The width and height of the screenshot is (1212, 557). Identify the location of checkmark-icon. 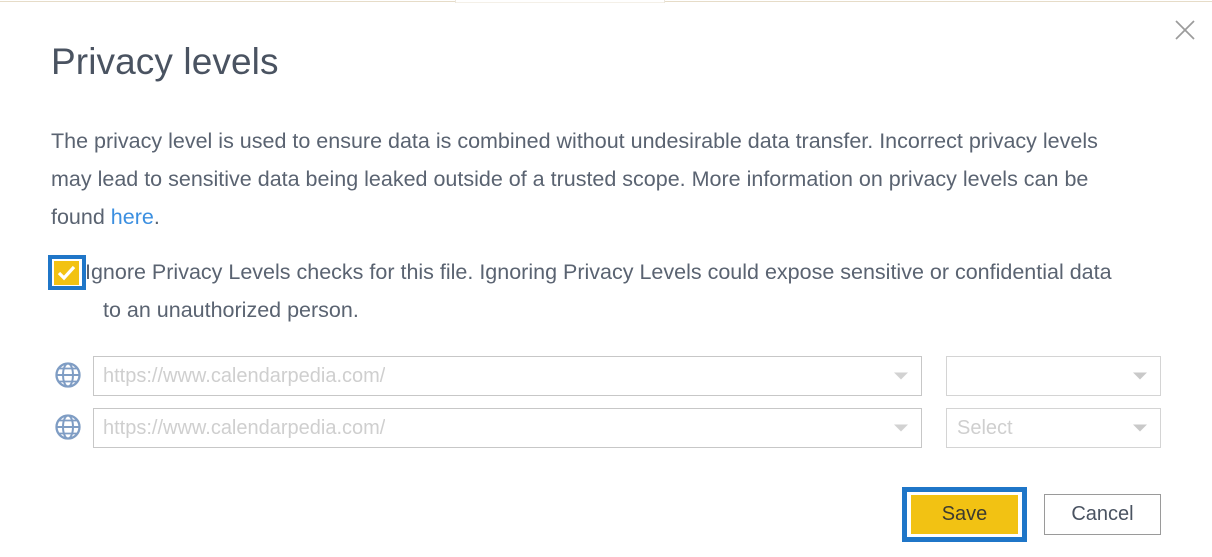
(66, 273).